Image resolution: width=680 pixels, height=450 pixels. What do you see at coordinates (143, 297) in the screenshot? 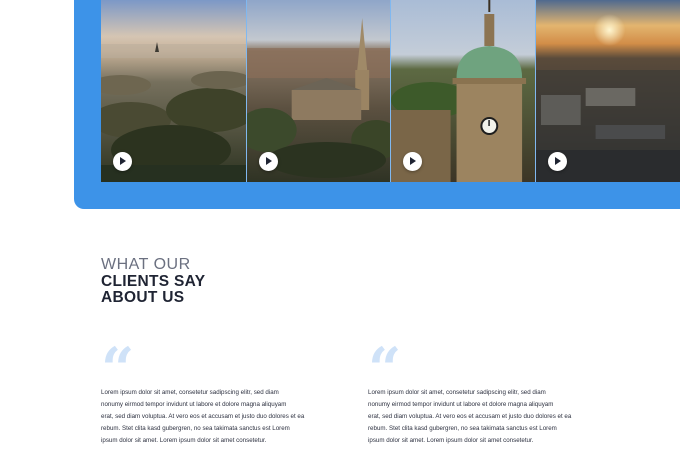
I see `heading-bold-line-2: ABOUT US` at bounding box center [143, 297].